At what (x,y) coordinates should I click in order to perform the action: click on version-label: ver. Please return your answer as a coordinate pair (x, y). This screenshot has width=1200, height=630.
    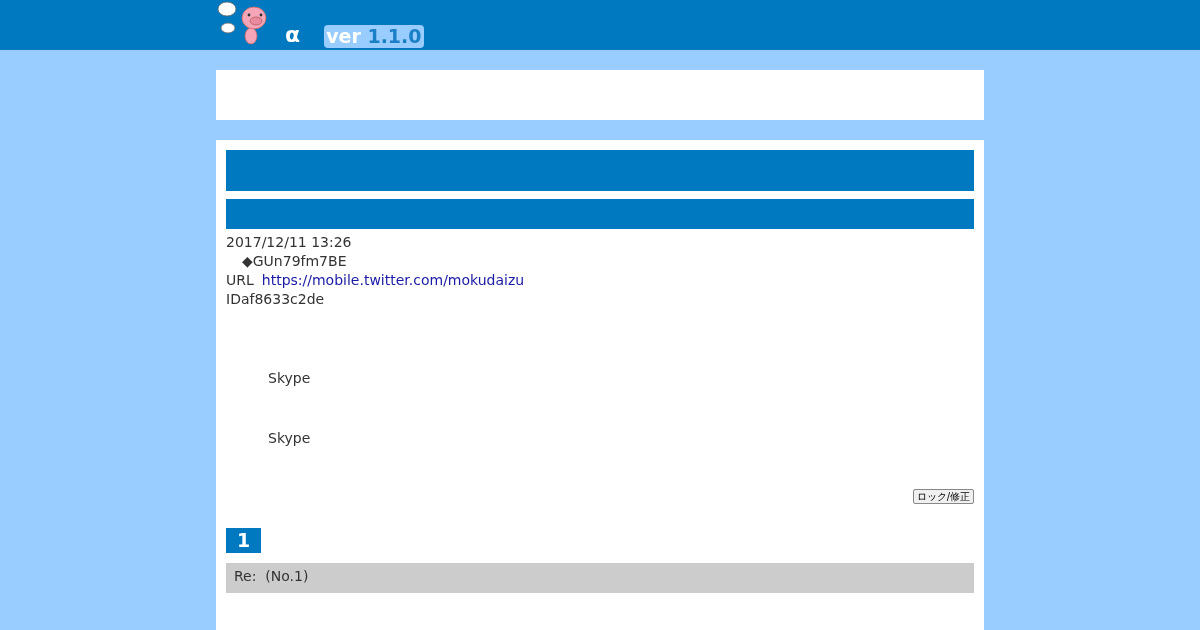
    Looking at the image, I should click on (343, 36).